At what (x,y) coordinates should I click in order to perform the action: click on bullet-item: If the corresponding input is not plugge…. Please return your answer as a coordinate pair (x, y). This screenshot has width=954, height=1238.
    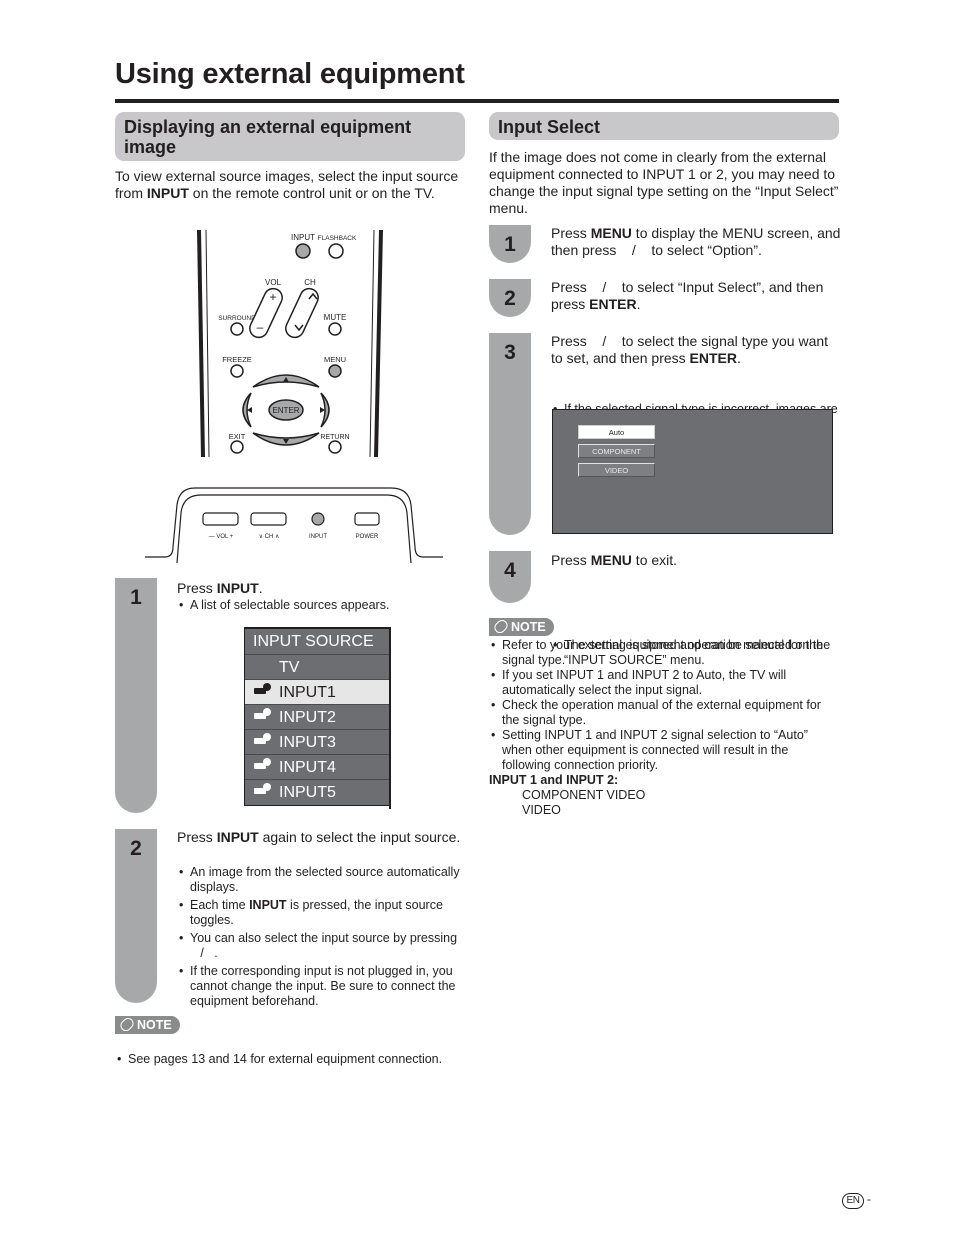
    Looking at the image, I should click on (323, 986).